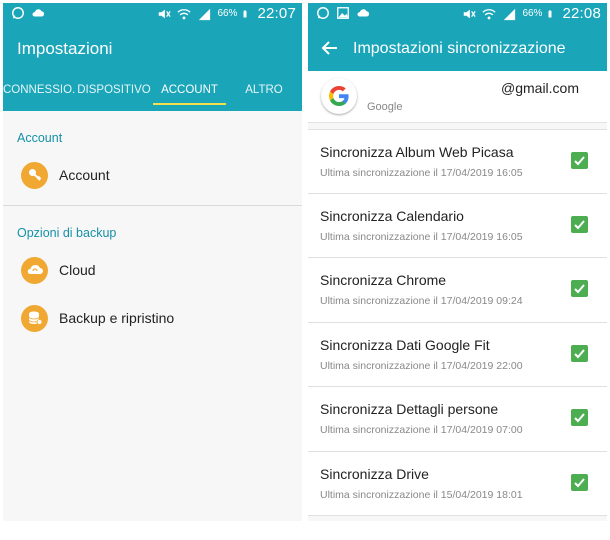 The image size is (610, 540). I want to click on menu-item-label: Account, so click(84, 175).